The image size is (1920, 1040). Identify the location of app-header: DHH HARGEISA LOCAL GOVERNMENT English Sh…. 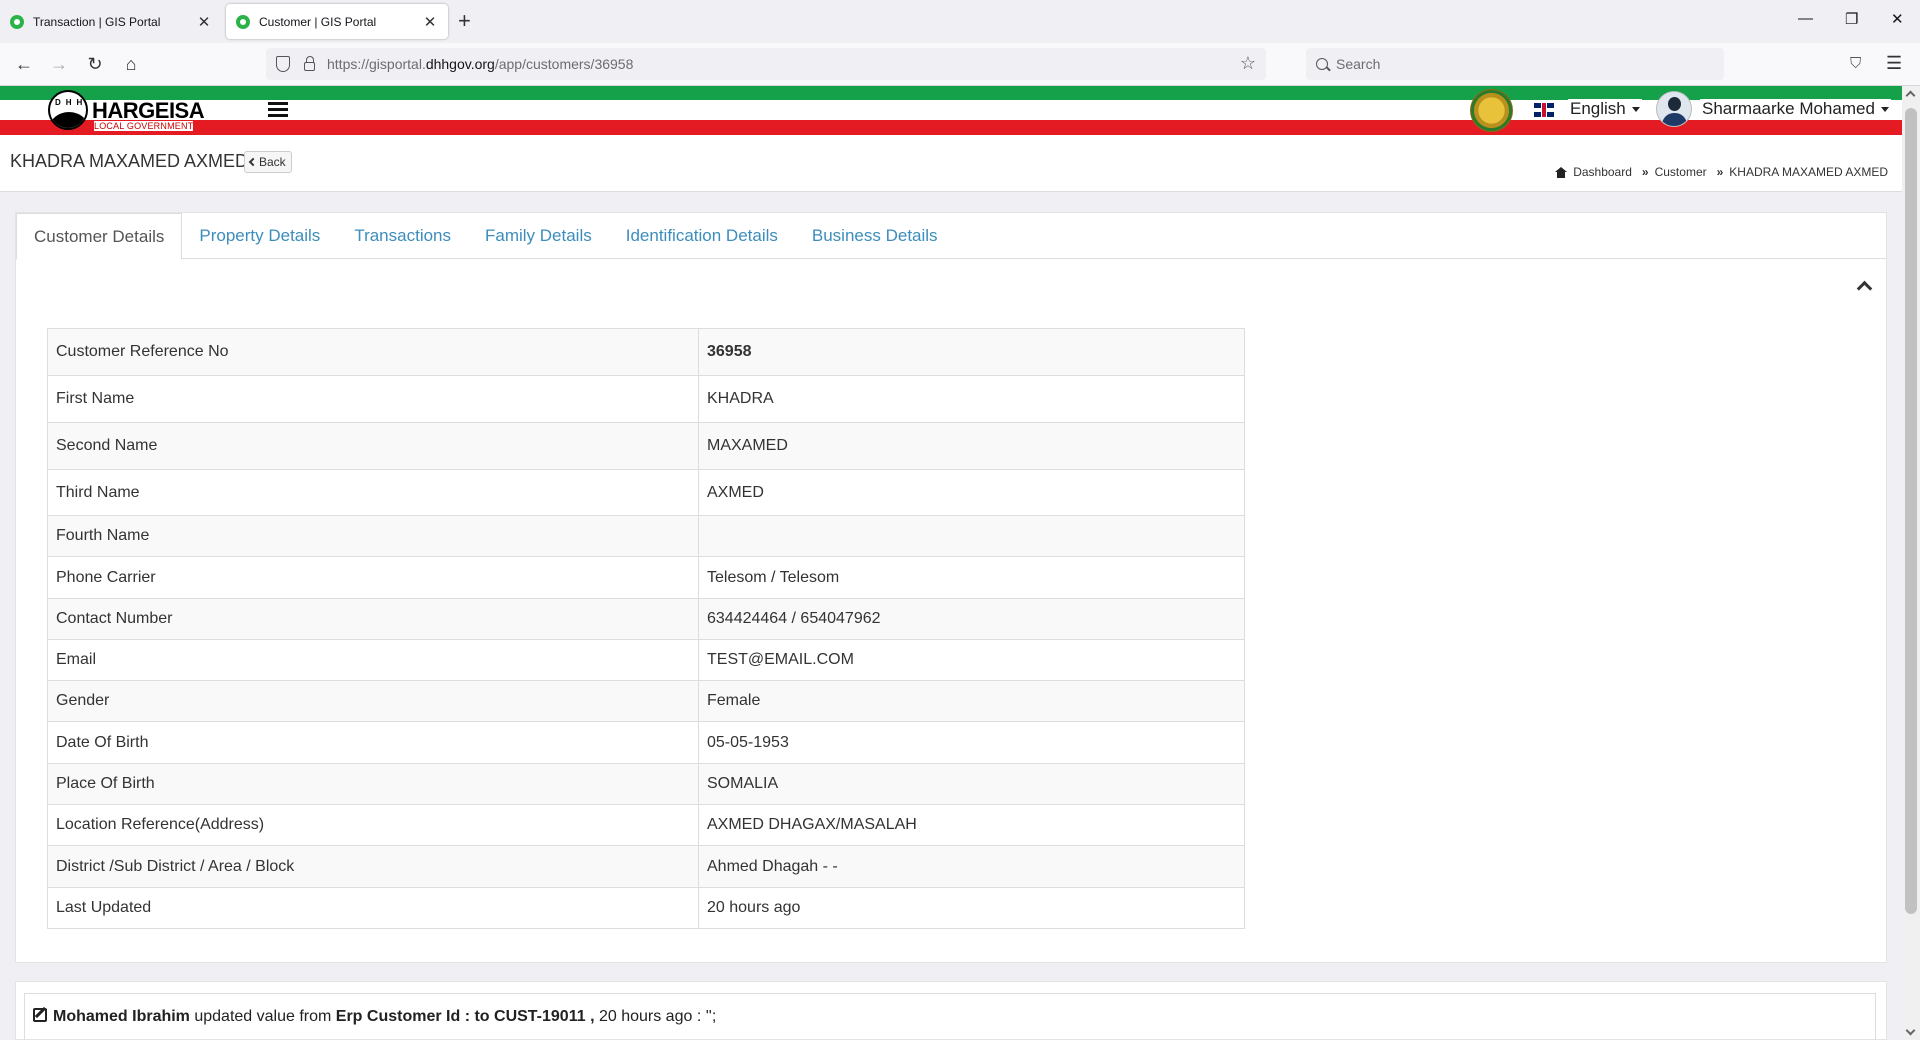
(951, 110).